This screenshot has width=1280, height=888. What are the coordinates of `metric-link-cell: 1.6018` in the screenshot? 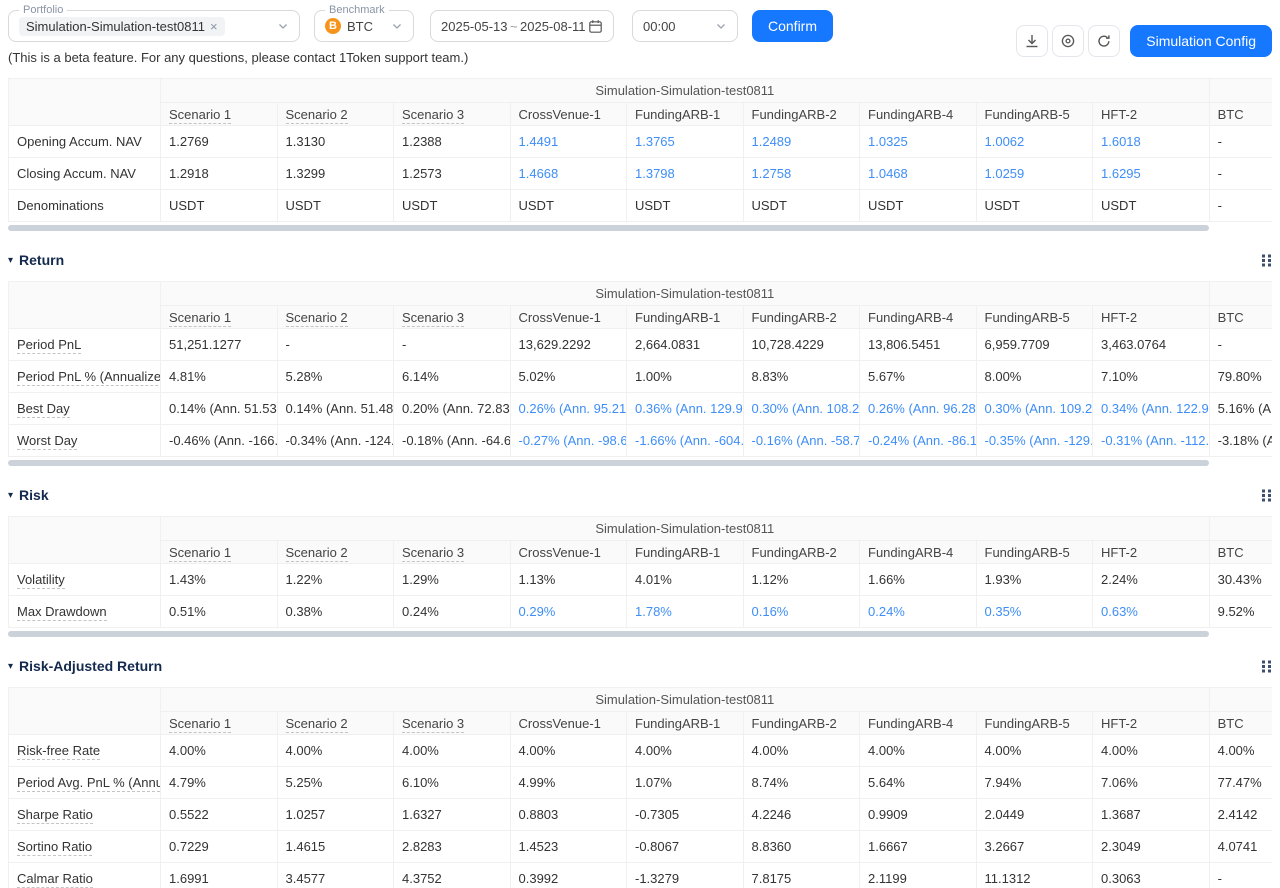 It's located at (1151, 141).